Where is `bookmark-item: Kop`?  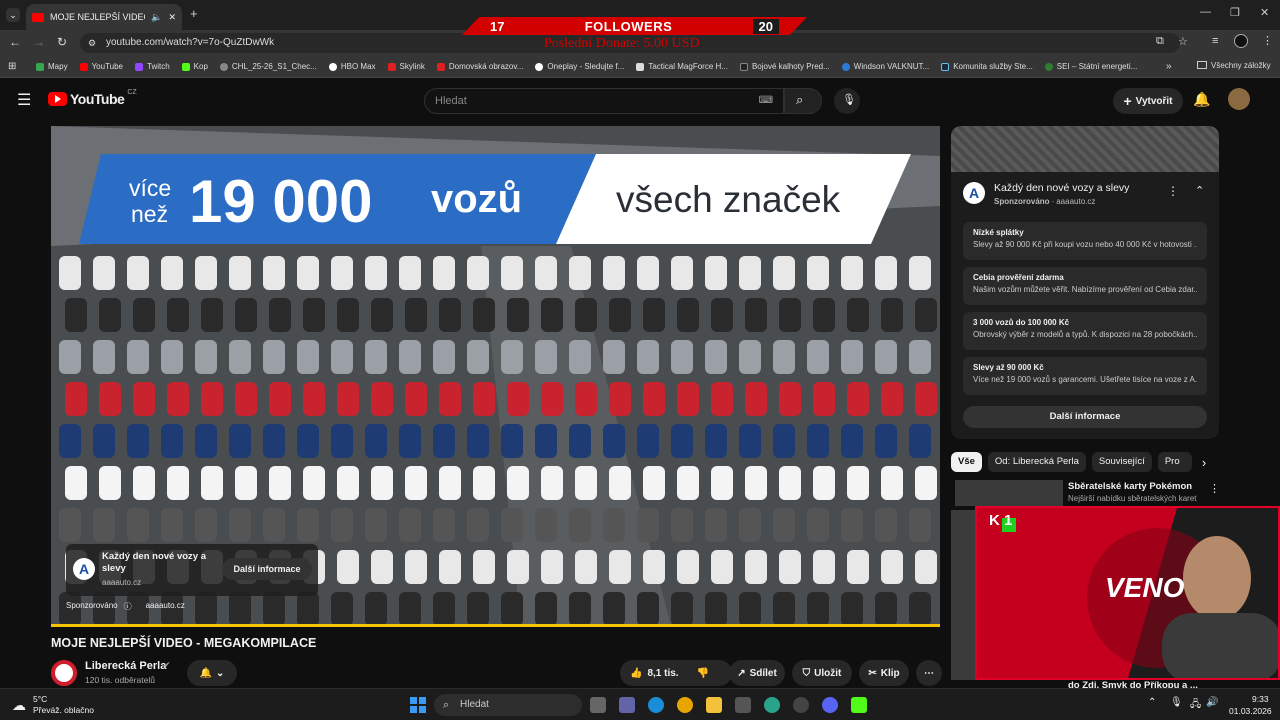
bookmark-item: Kop is located at coordinates (194, 66).